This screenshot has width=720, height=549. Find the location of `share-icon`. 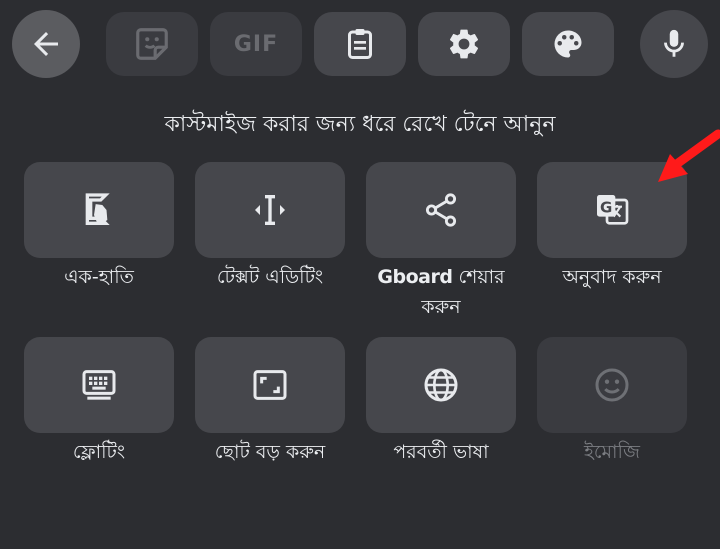

share-icon is located at coordinates (441, 210).